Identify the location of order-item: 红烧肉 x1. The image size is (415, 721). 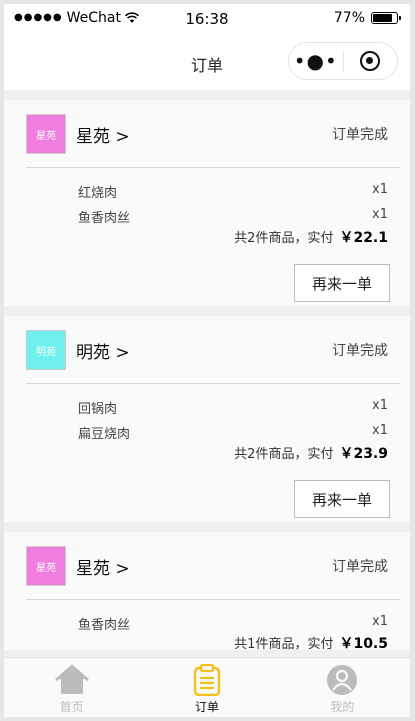
(233, 191).